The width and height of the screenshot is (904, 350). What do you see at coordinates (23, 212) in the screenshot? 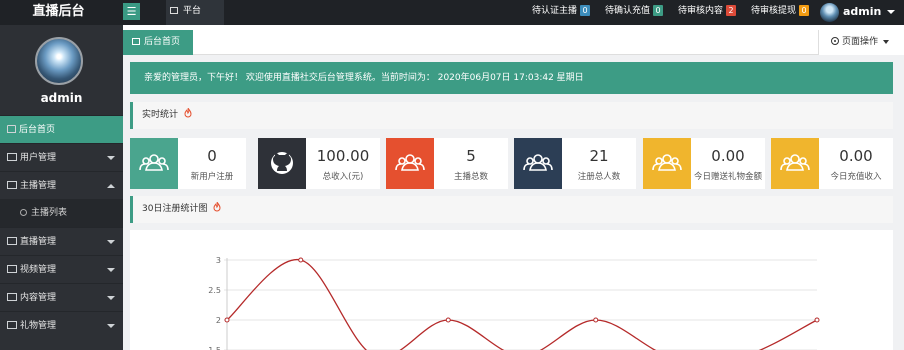
I see `gear-icon` at bounding box center [23, 212].